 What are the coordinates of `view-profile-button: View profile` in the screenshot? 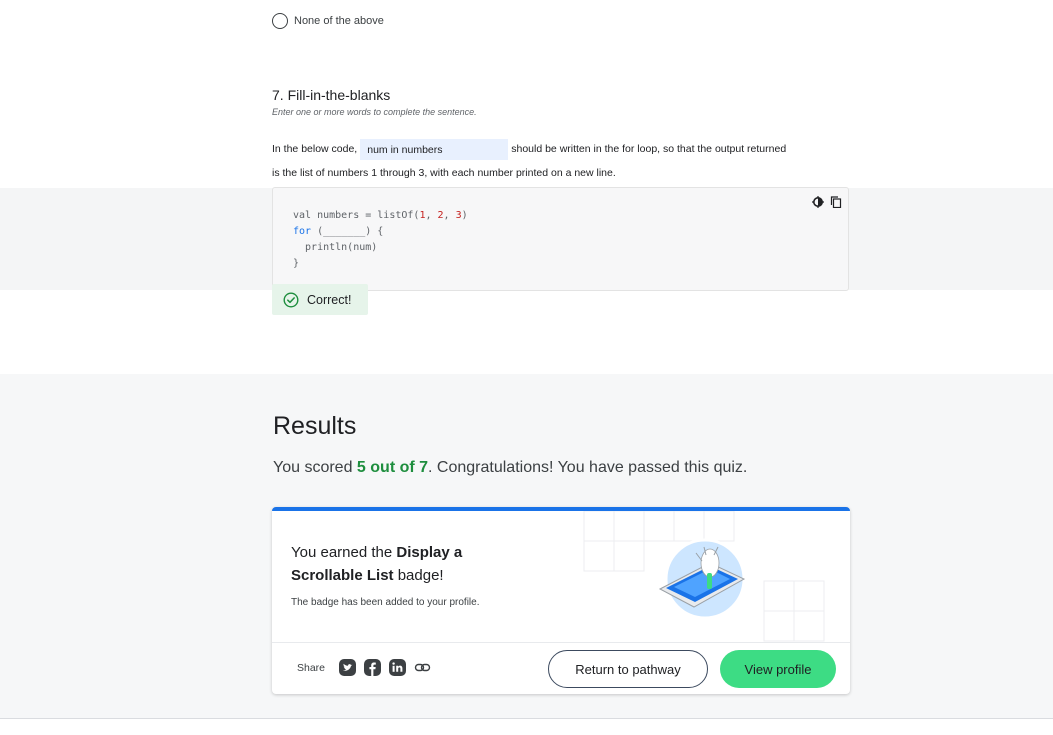 It's located at (778, 669).